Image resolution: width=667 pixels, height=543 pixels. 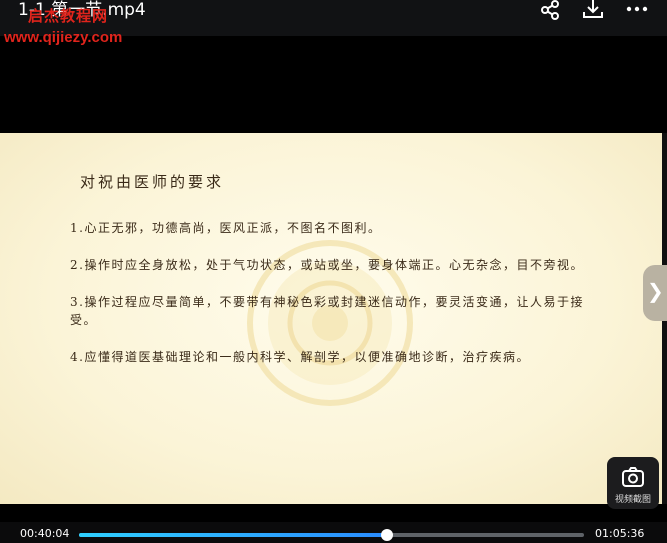 I want to click on screenshot-button: 视频截图, so click(x=633, y=483).